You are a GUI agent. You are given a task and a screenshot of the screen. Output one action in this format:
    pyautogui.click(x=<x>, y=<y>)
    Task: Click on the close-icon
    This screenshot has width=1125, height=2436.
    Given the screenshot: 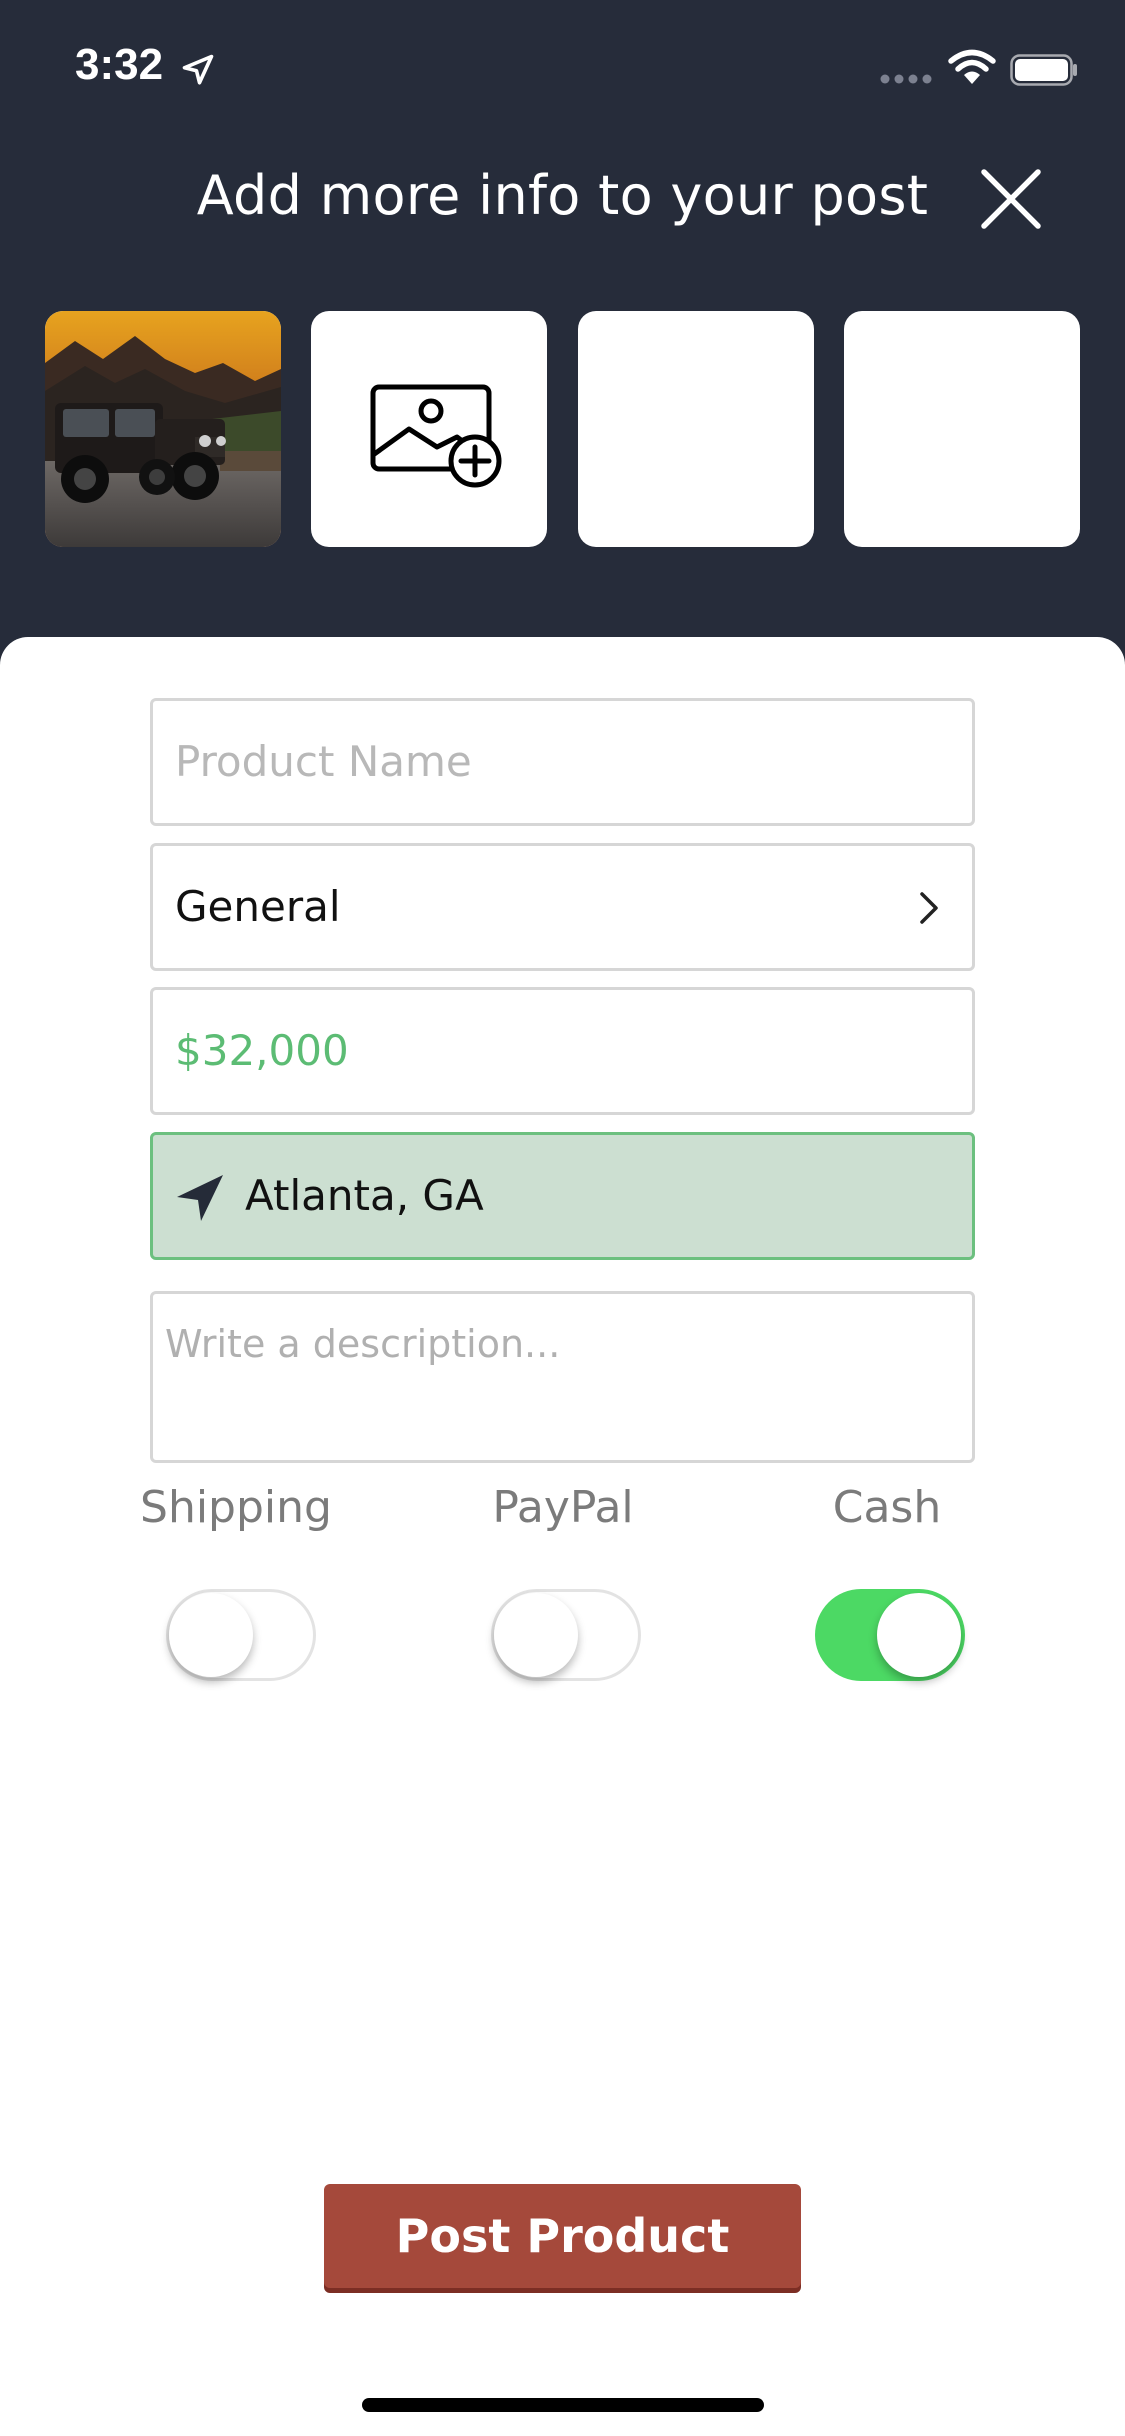 What is the action you would take?
    pyautogui.click(x=1011, y=199)
    